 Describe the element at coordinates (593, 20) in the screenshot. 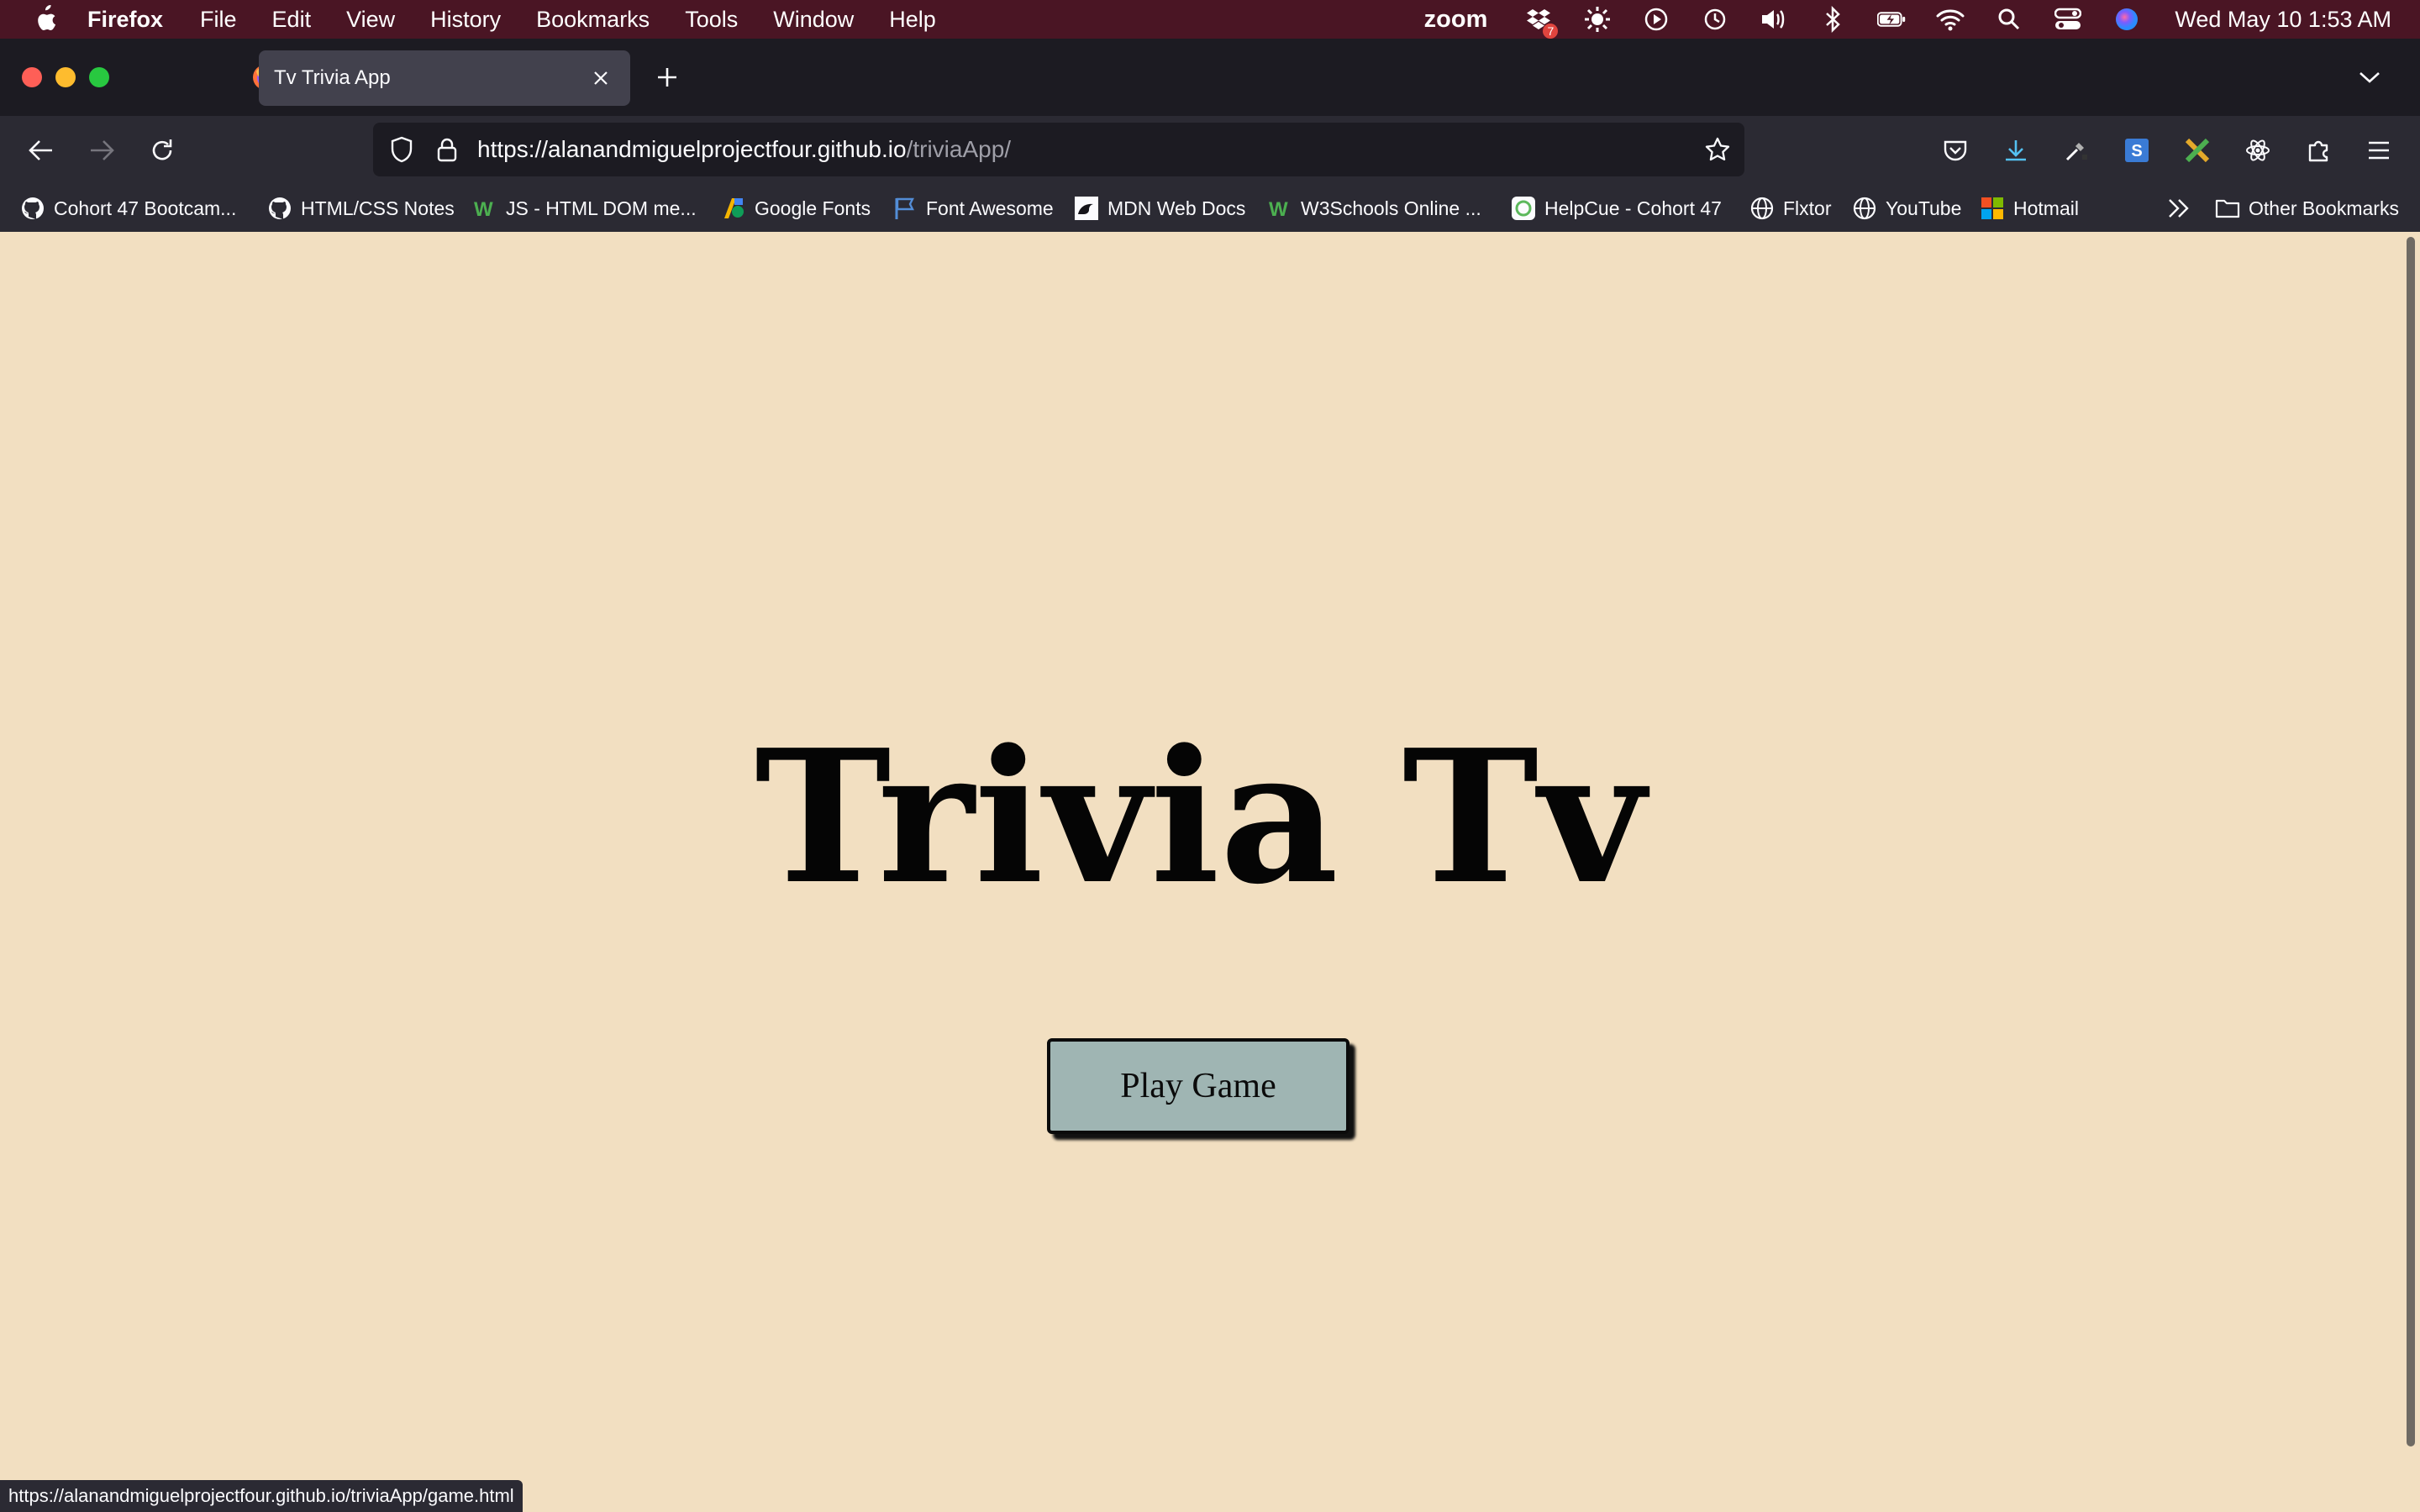

I see `menu-bookmarks: Bookmarks` at that location.